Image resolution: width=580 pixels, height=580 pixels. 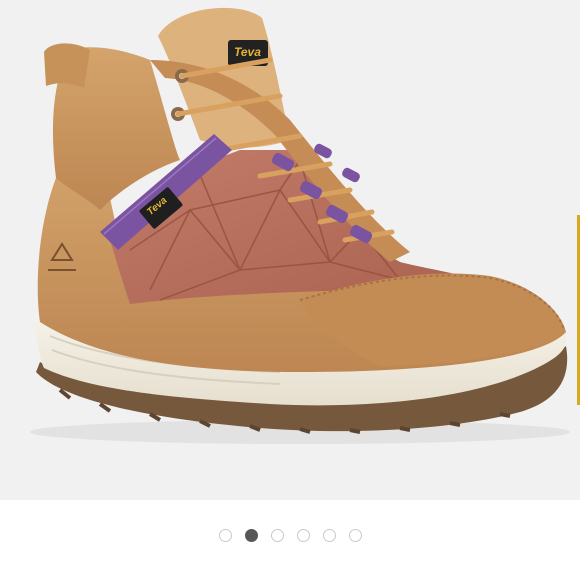 I want to click on carousel-pager, so click(x=290, y=540).